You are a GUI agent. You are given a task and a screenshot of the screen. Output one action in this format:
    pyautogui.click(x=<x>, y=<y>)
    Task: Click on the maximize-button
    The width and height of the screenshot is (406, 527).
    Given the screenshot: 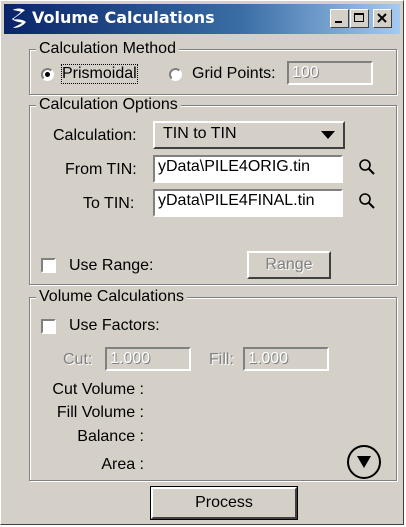 What is the action you would take?
    pyautogui.click(x=359, y=18)
    